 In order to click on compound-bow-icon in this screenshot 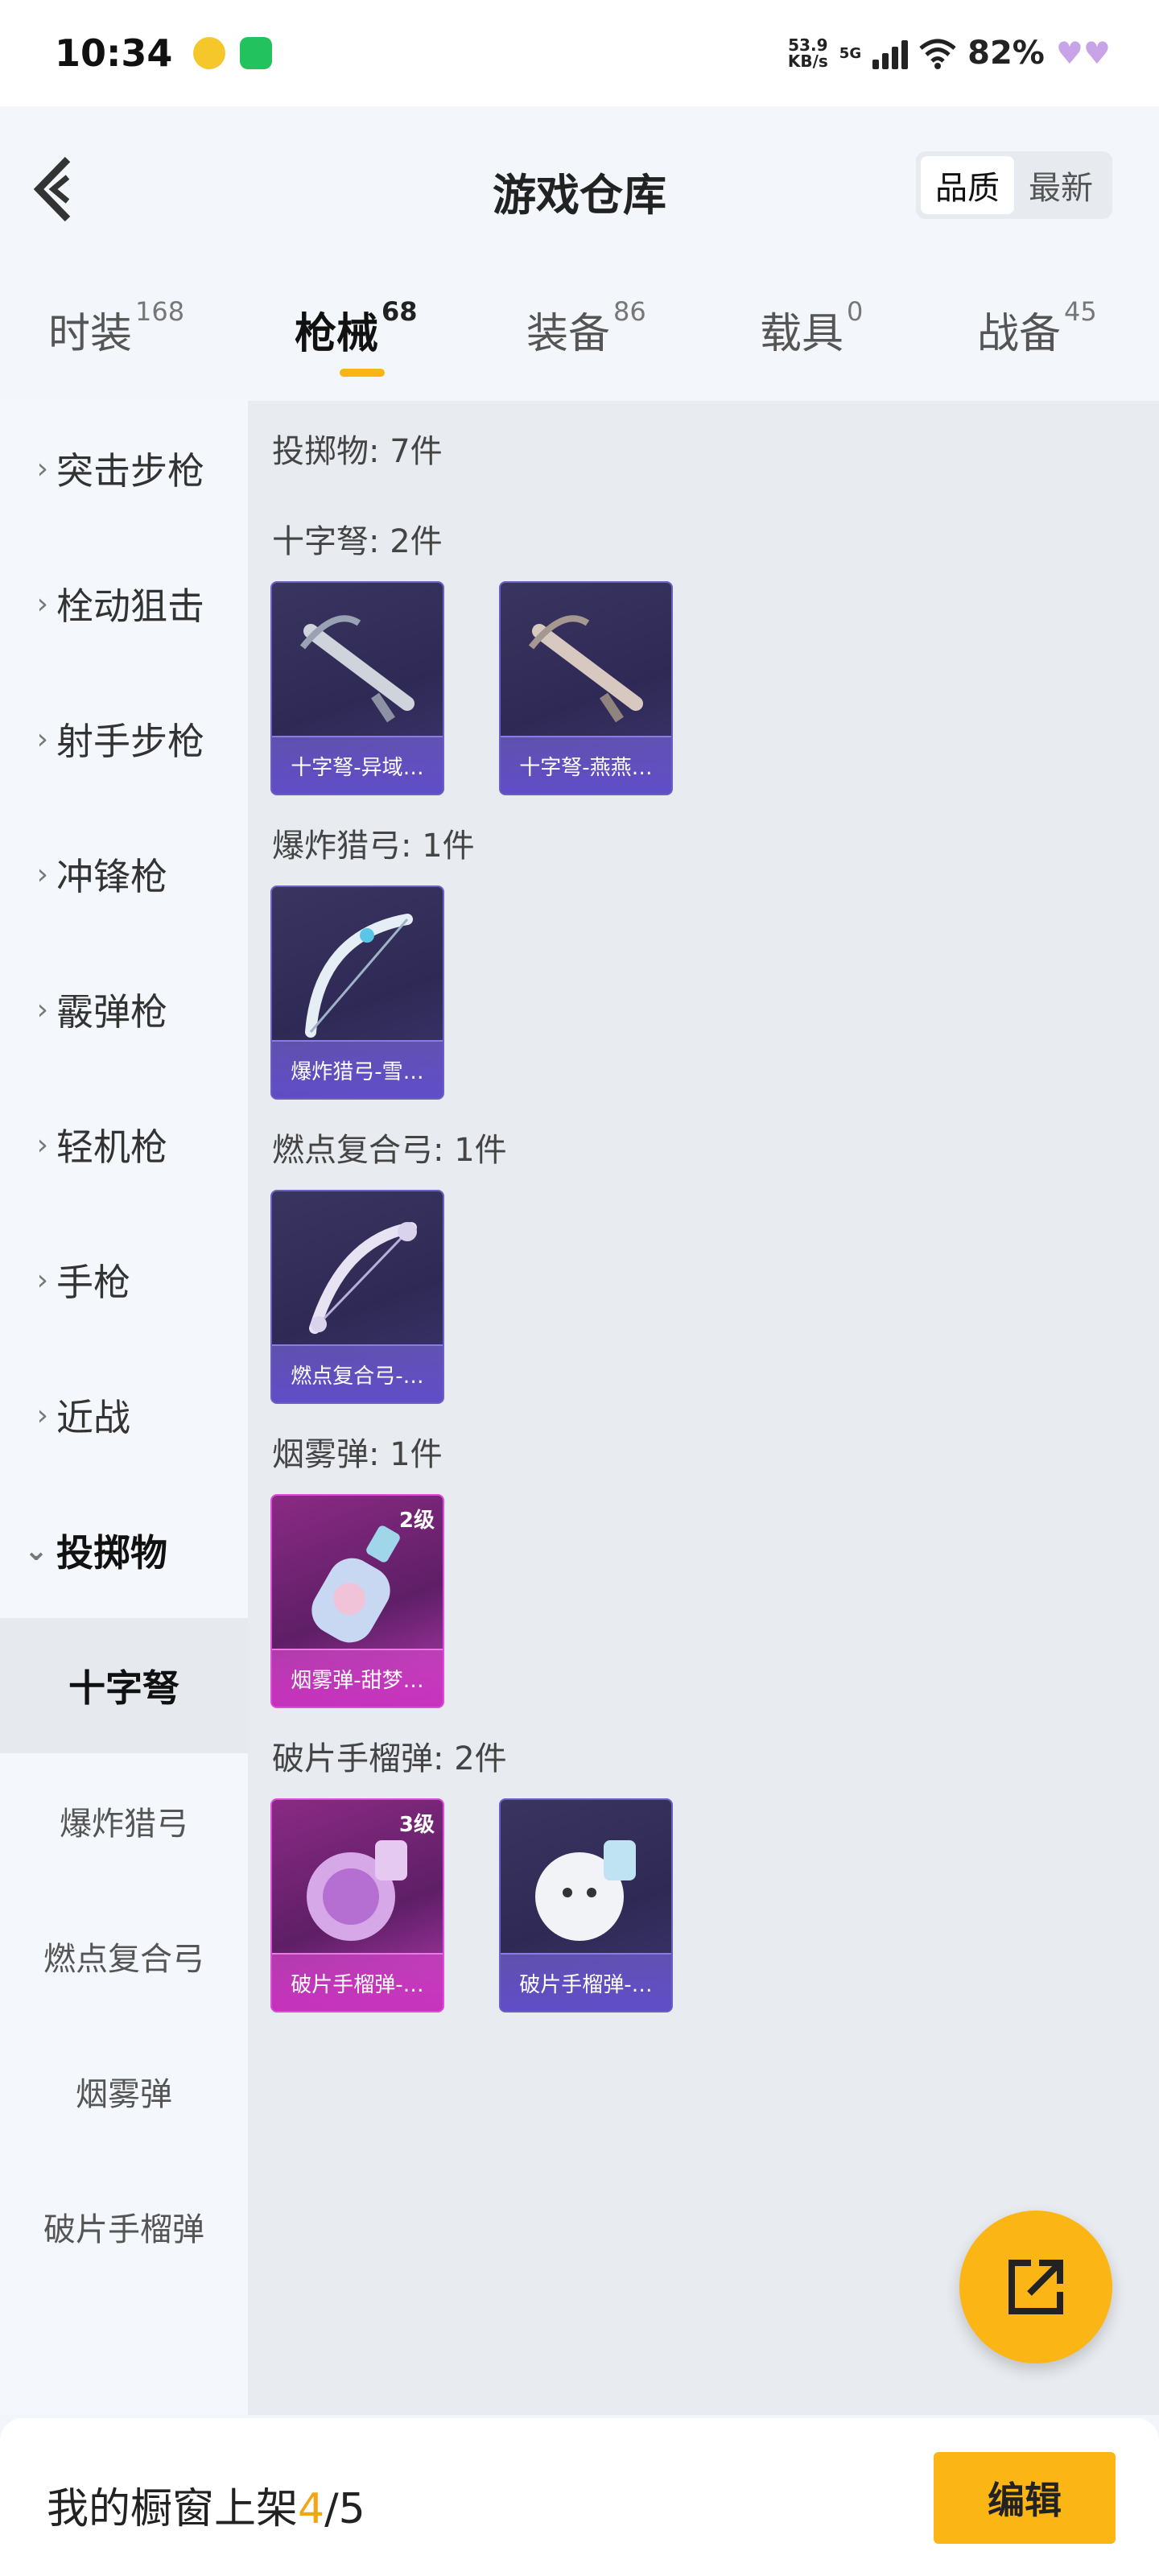, I will do `click(363, 1278)`.